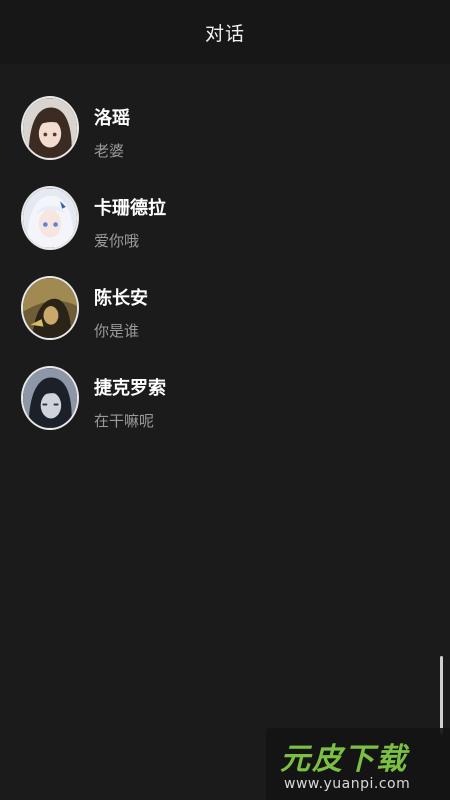 Image resolution: width=450 pixels, height=800 pixels. I want to click on anime-boy-dark-hair-avatar-icon, so click(50, 398).